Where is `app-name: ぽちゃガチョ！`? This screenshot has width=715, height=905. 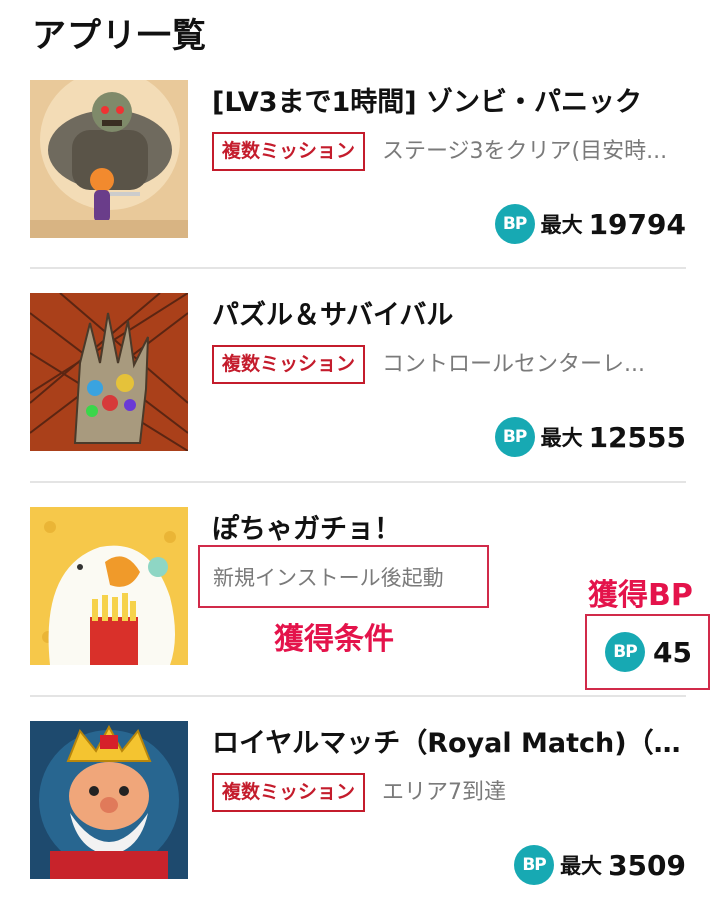 app-name: ぽちゃガチョ！ is located at coordinates (449, 526).